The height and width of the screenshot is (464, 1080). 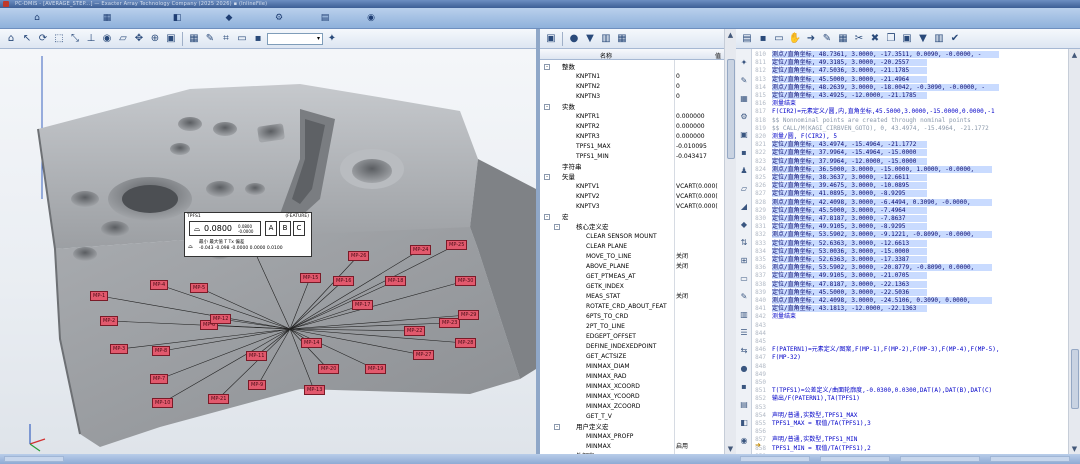 I want to click on tree-item: MINMAX_PROFP, so click(x=632, y=437).